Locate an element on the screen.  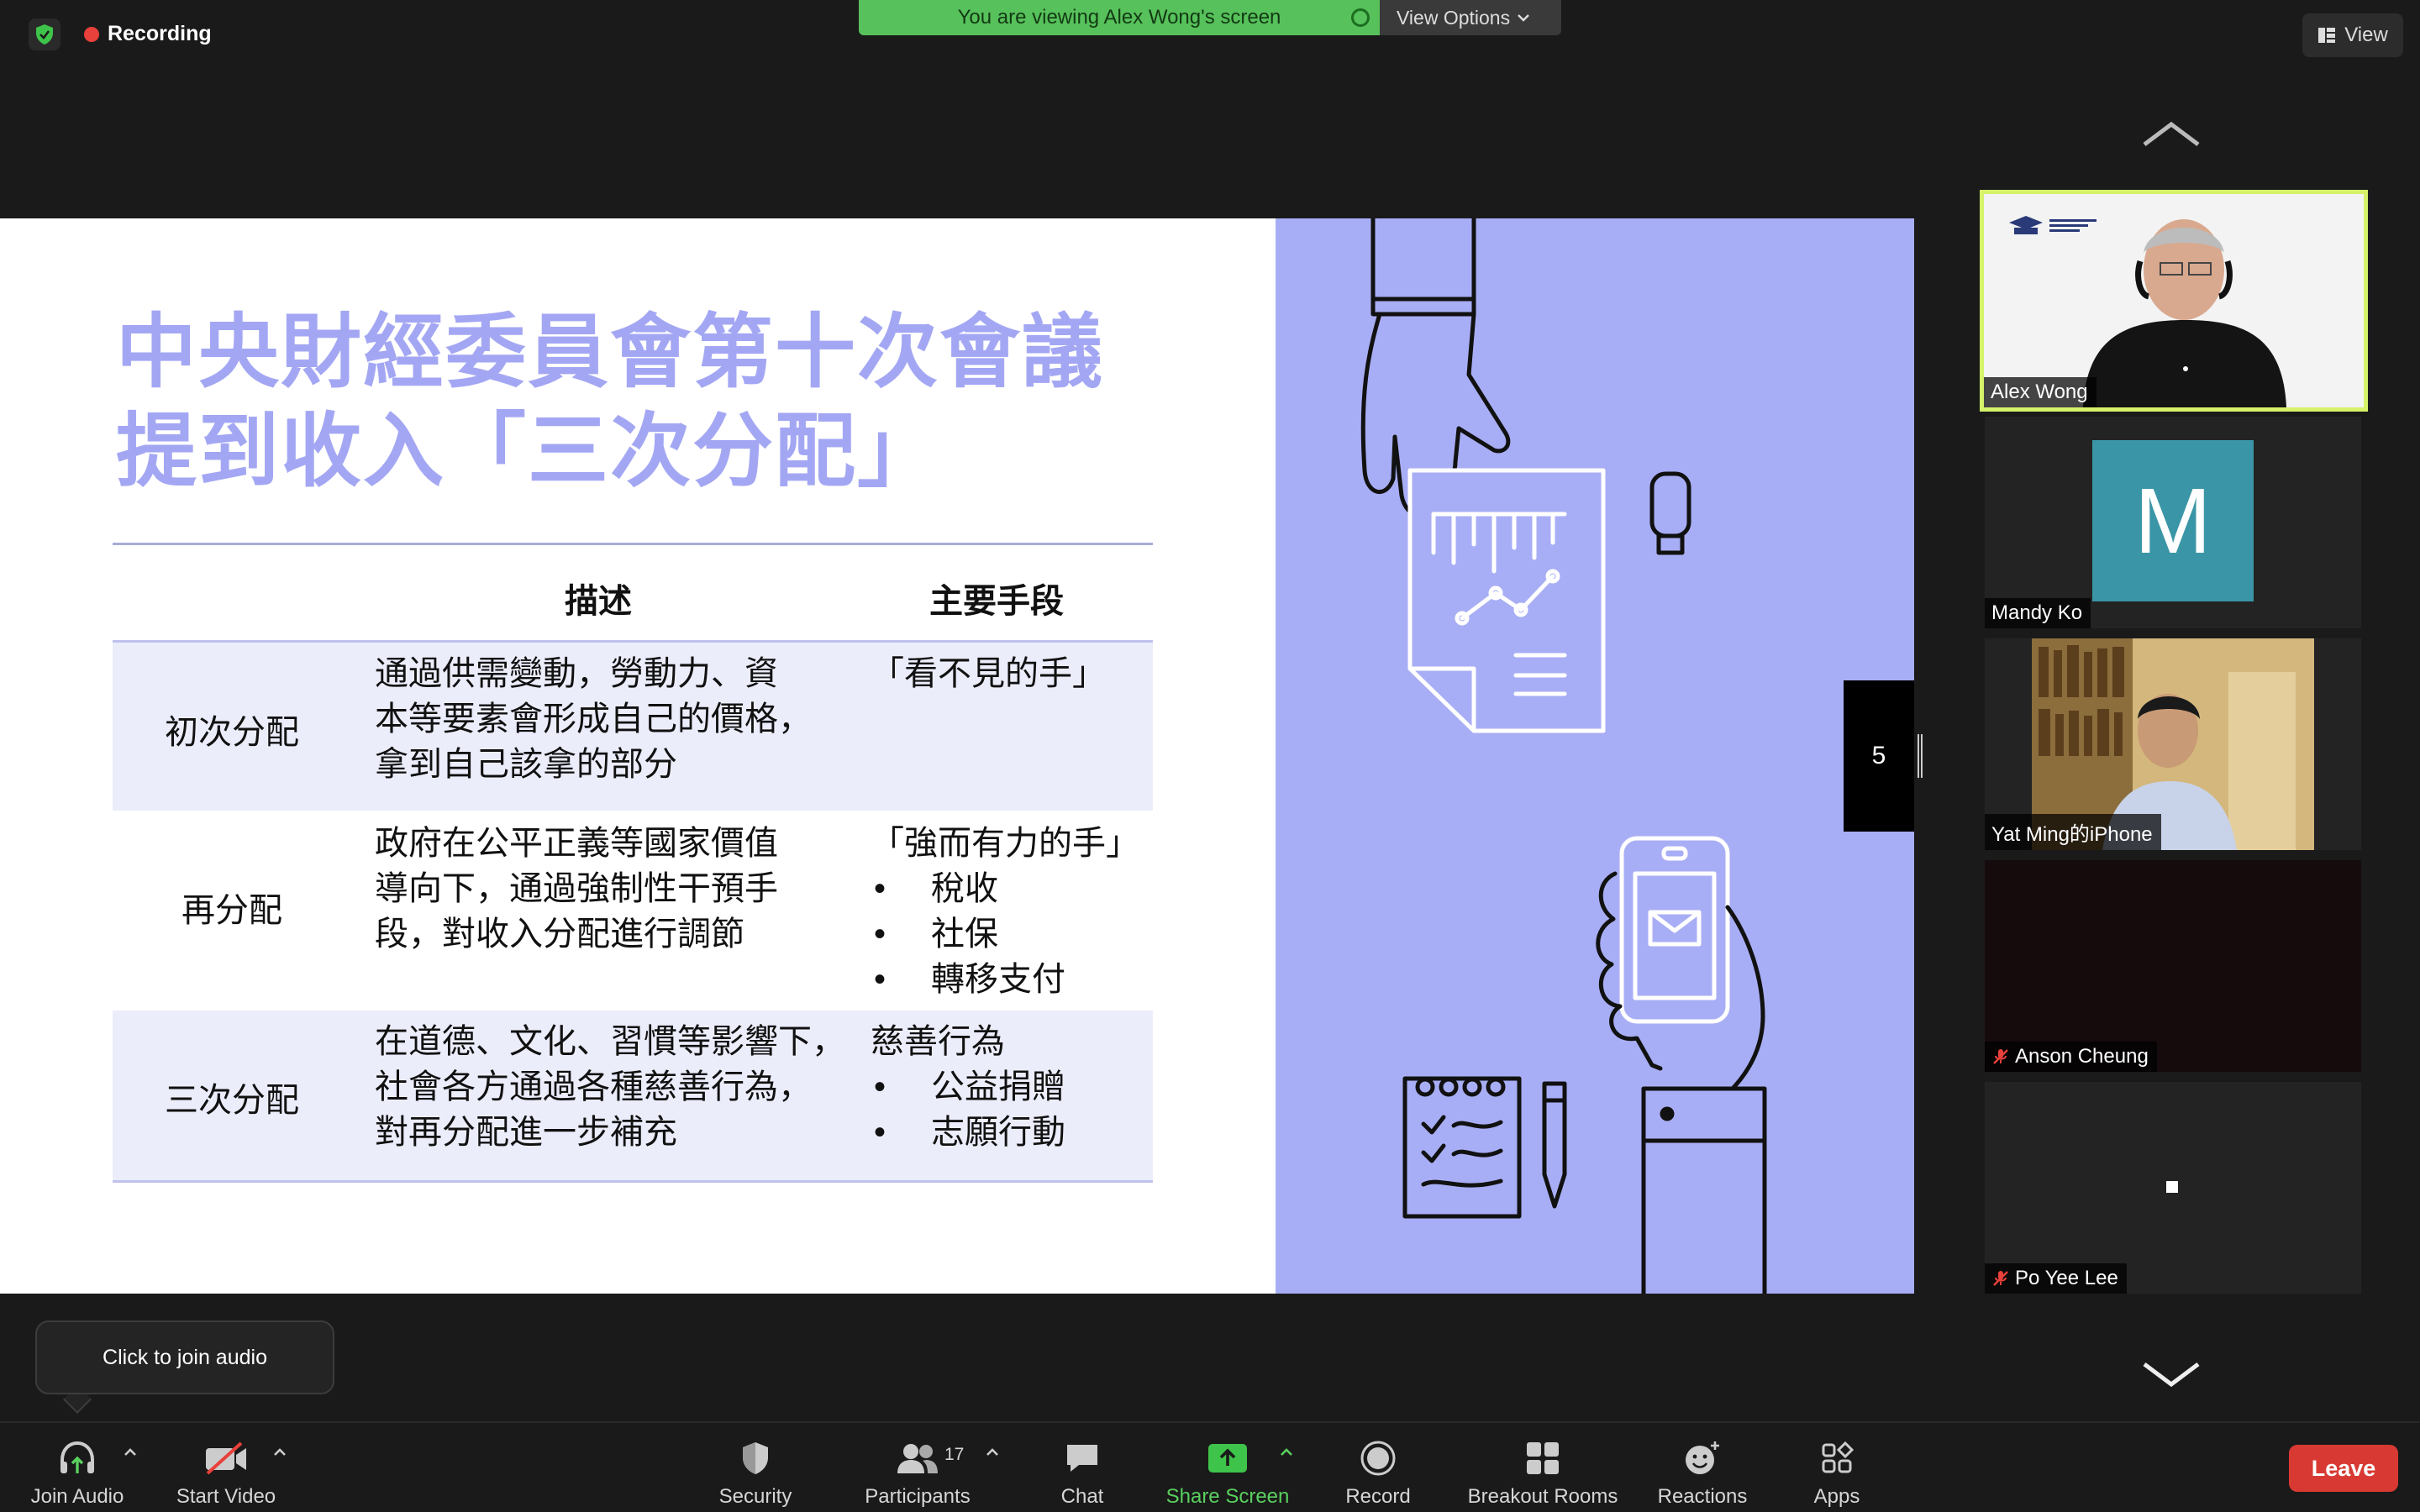
participants-label: Participants is located at coordinates (918, 1496).